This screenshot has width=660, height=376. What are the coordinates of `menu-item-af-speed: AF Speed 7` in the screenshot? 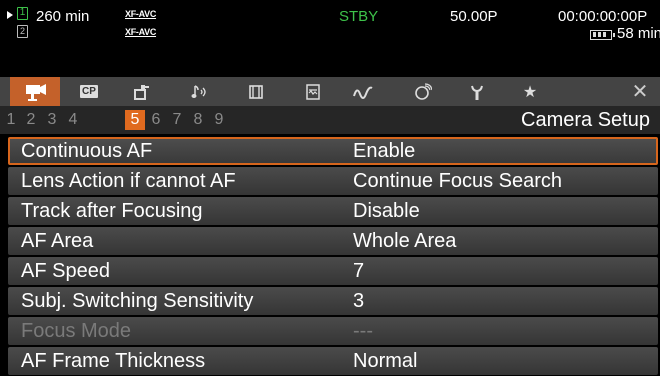 It's located at (333, 271).